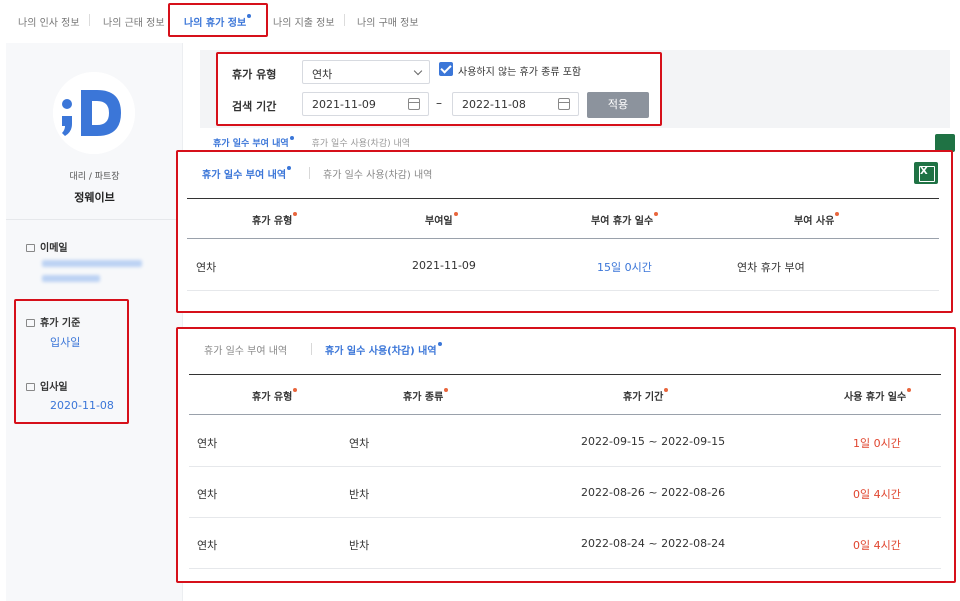 This screenshot has width=960, height=601. What do you see at coordinates (54, 248) in the screenshot?
I see `email-label-text: 이메일` at bounding box center [54, 248].